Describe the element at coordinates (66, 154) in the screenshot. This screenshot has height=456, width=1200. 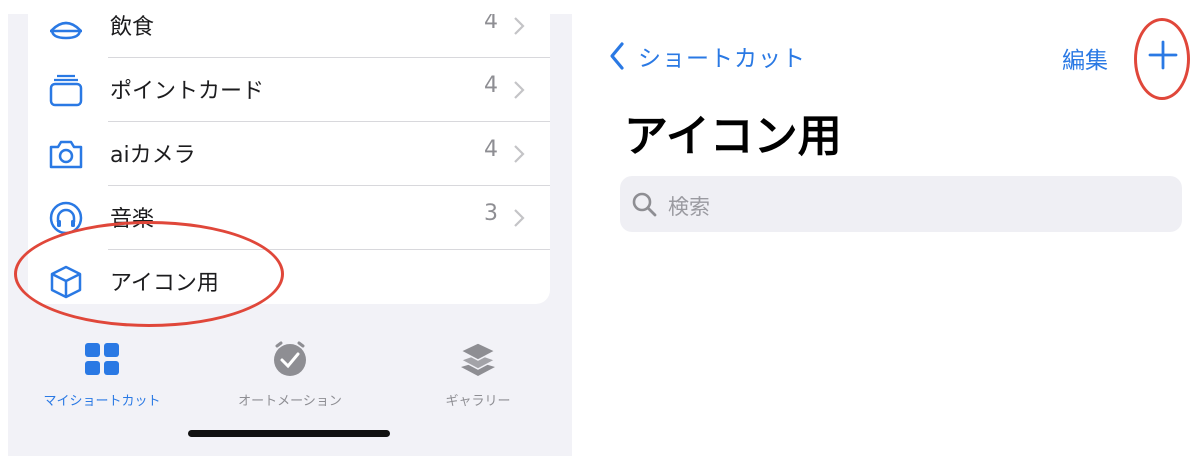
I see `camera-icon` at that location.